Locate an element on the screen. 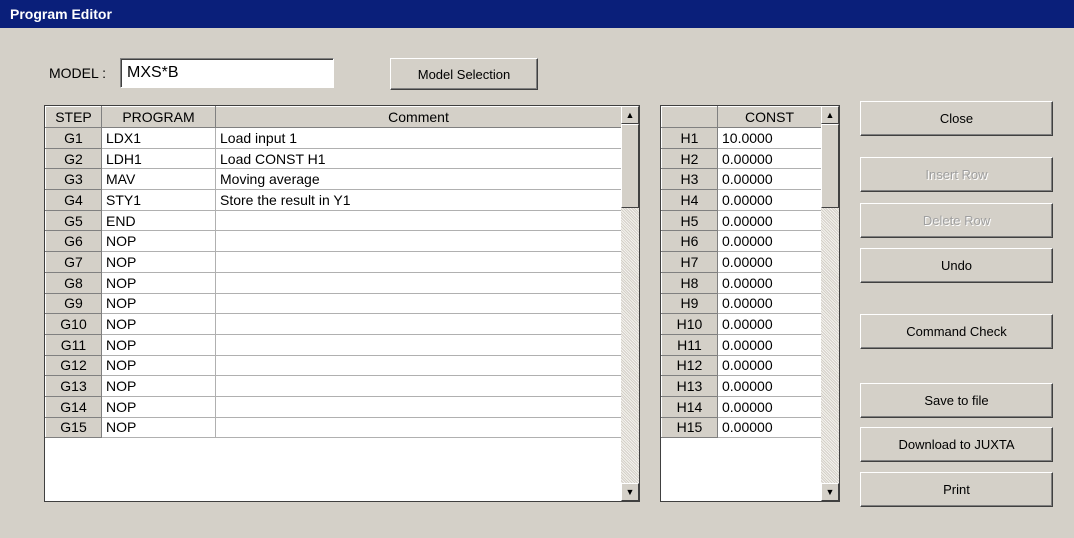  table-row: H6 0.00000 is located at coordinates (741, 241).